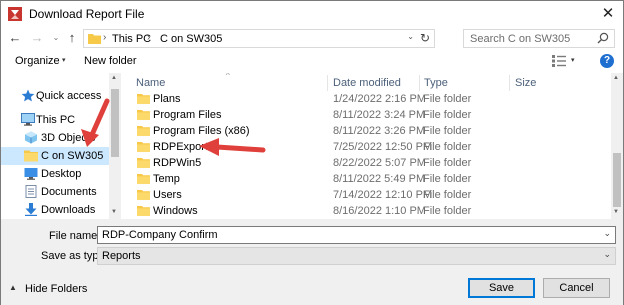 The image size is (624, 305). What do you see at coordinates (166, 179) in the screenshot?
I see `file-name: Temp` at bounding box center [166, 179].